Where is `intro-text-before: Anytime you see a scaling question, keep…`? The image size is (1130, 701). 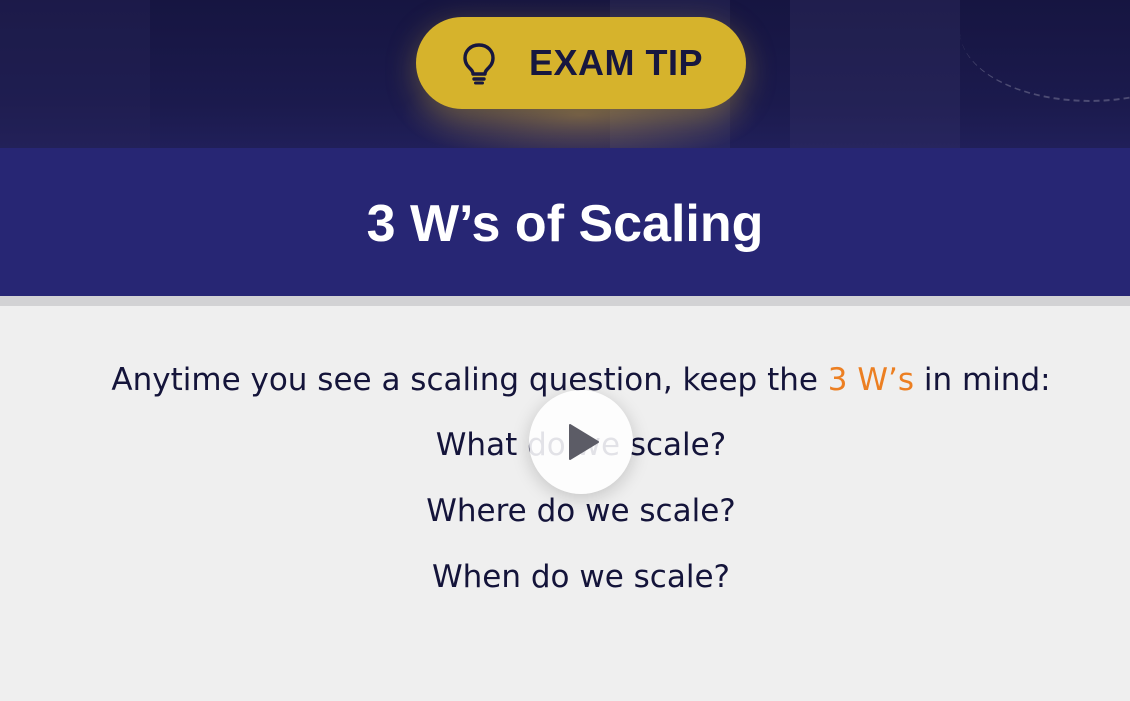
intro-text-before: Anytime you see a scaling question, keep… is located at coordinates (469, 380).